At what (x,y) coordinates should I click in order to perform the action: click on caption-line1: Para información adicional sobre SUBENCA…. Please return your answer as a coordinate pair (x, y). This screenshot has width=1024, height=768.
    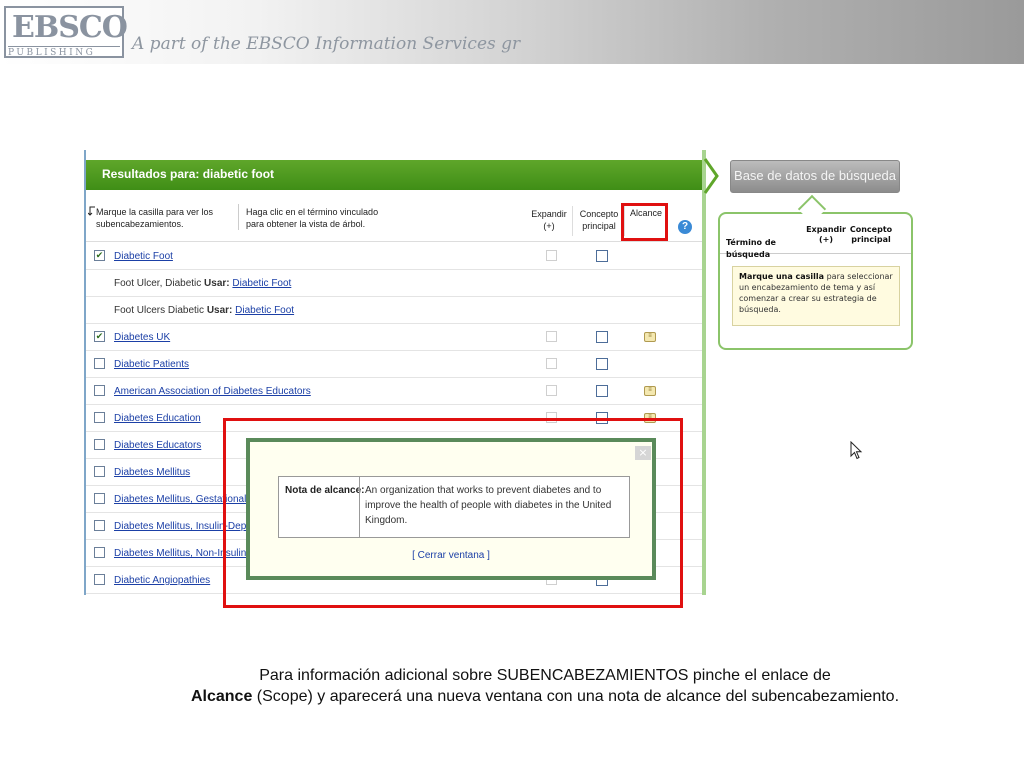
    Looking at the image, I should click on (545, 675).